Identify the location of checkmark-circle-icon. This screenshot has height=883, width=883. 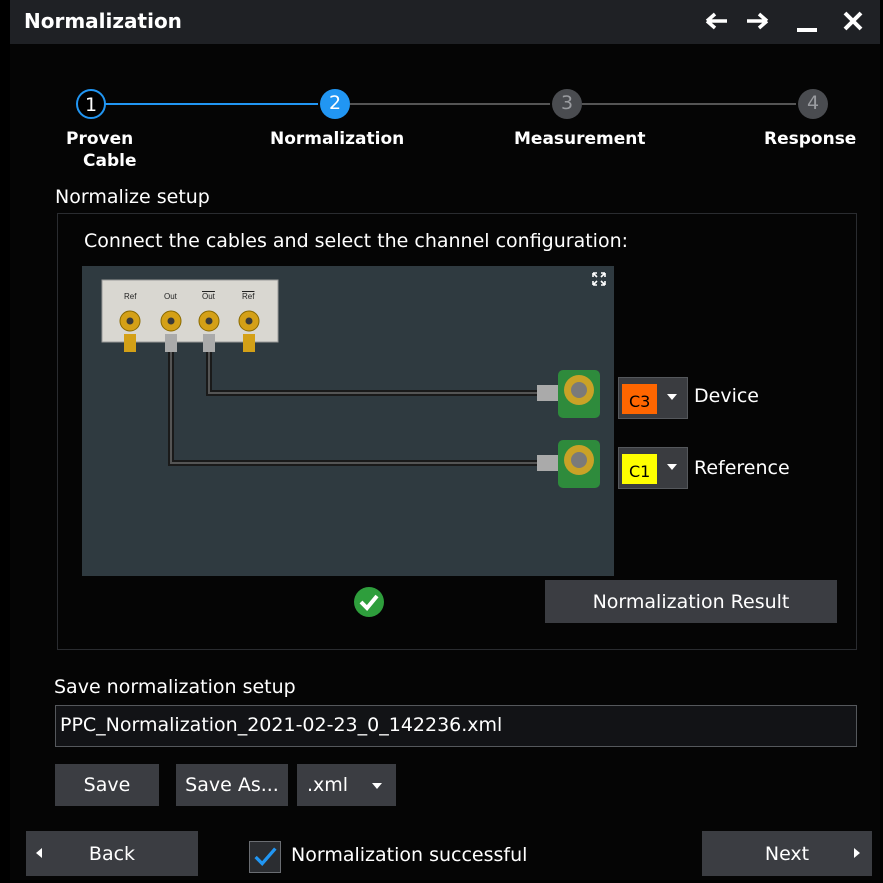
(369, 602).